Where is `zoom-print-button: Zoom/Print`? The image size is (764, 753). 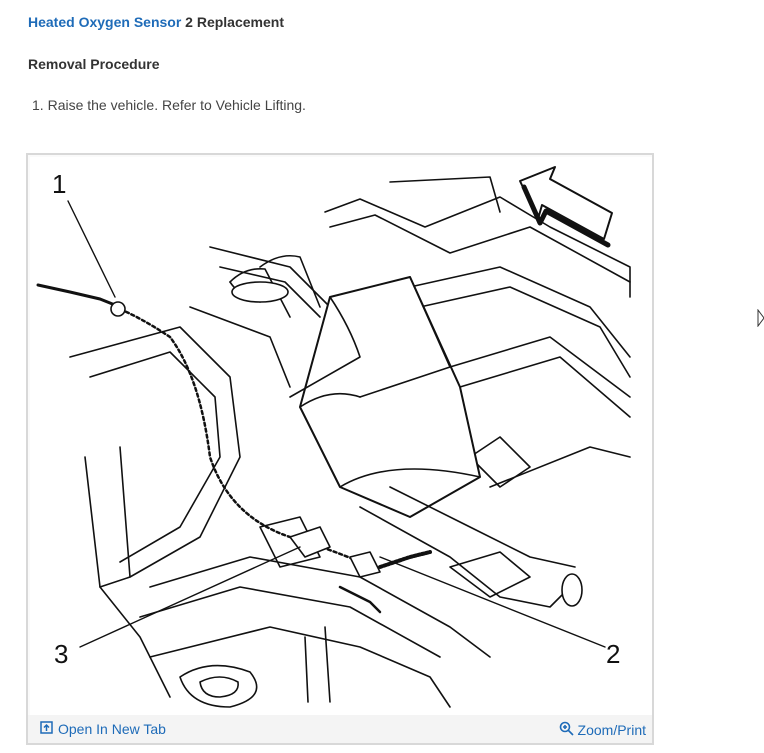
zoom-print-button: Zoom/Print is located at coordinates (602, 730).